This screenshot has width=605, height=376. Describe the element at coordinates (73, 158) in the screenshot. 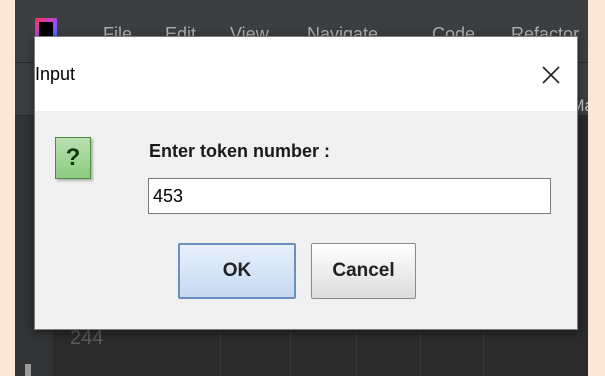

I see `question-icon: ?` at that location.